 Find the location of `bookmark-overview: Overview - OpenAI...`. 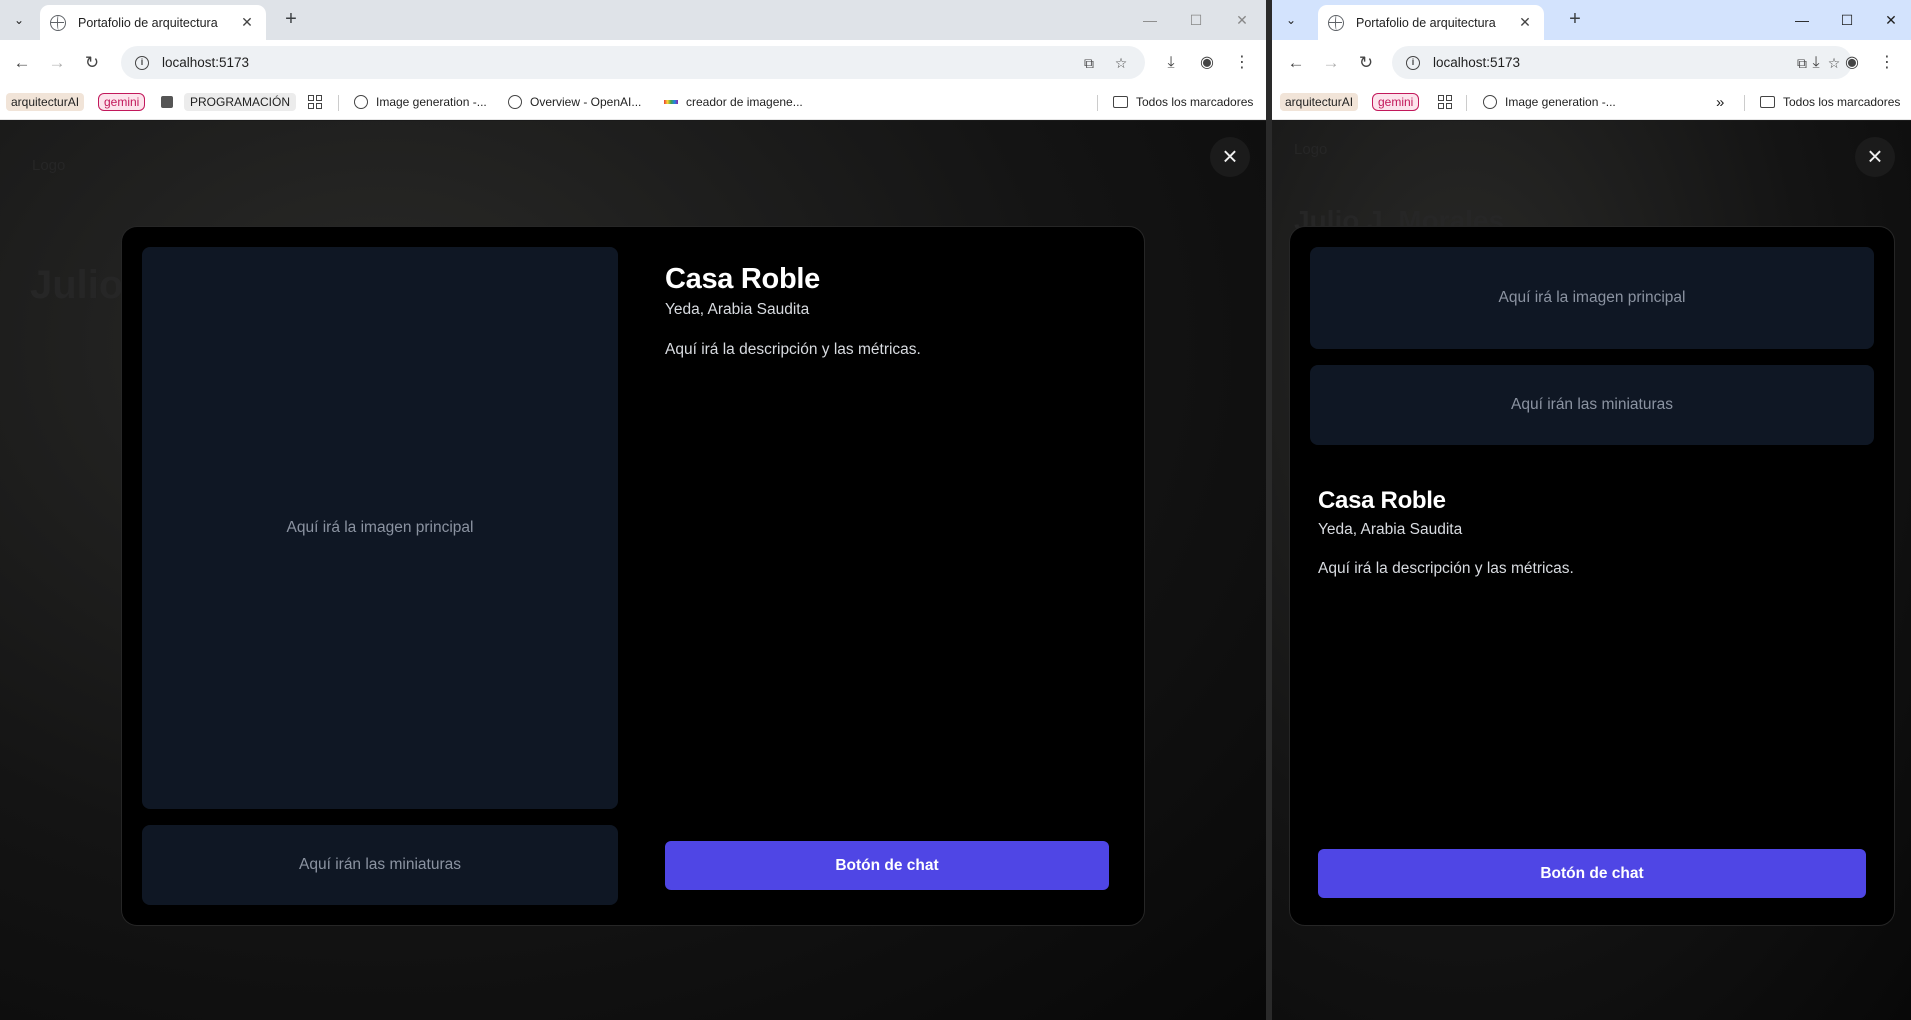

bookmark-overview: Overview - OpenAI... is located at coordinates (574, 102).